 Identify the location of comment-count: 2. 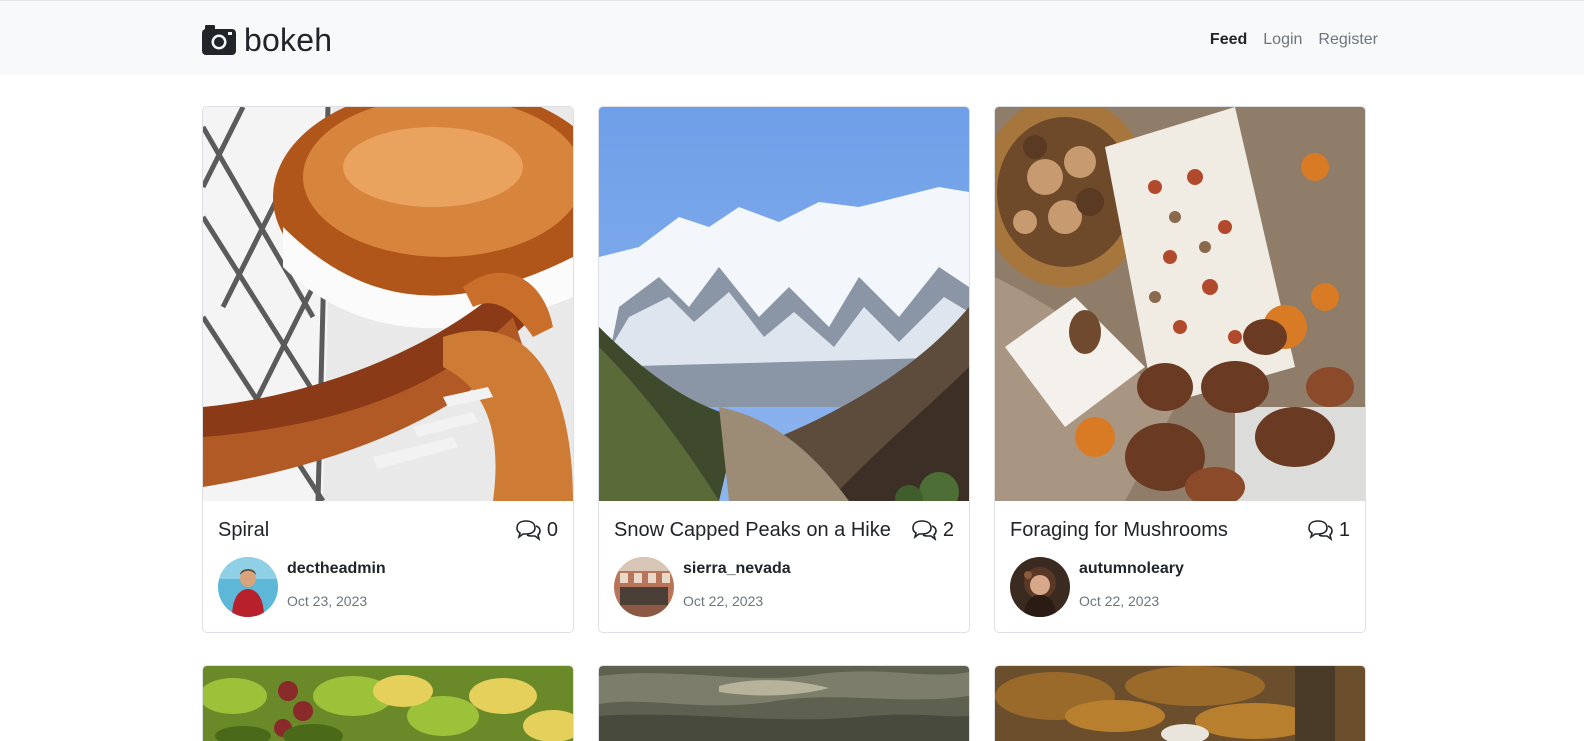
(932, 530).